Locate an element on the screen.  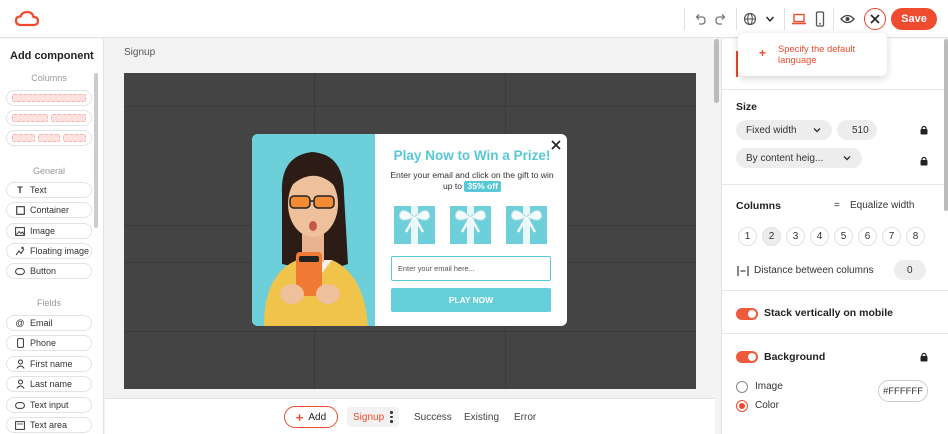
grid-line is located at coordinates (410, 106).